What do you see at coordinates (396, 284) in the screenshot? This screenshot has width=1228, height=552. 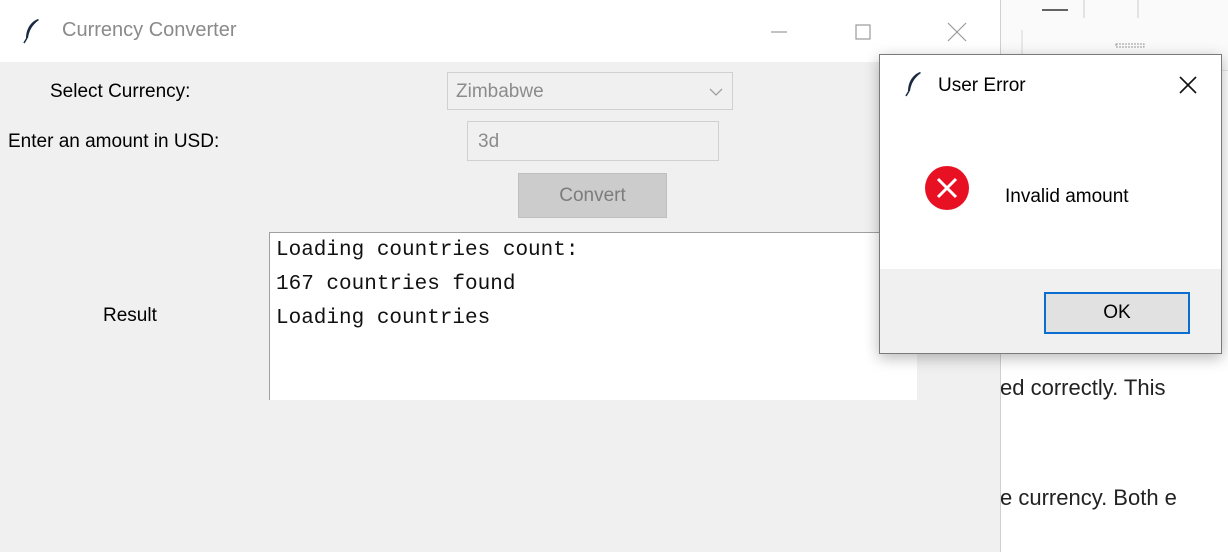 I see `result-line: 167 countries found` at bounding box center [396, 284].